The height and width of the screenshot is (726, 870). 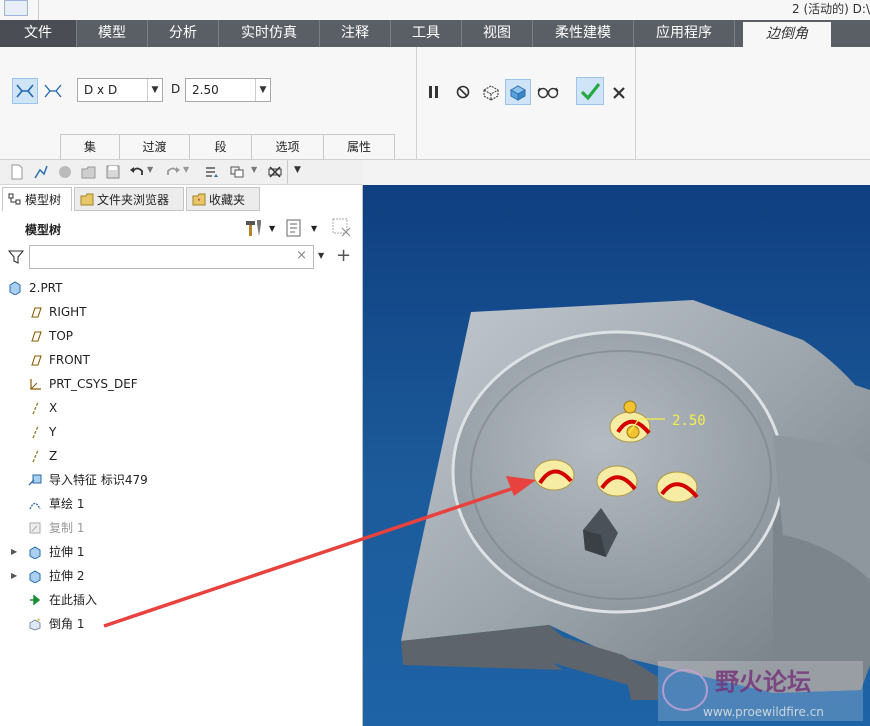 I want to click on chamfer-scheme-value: D x D, so click(x=101, y=90).